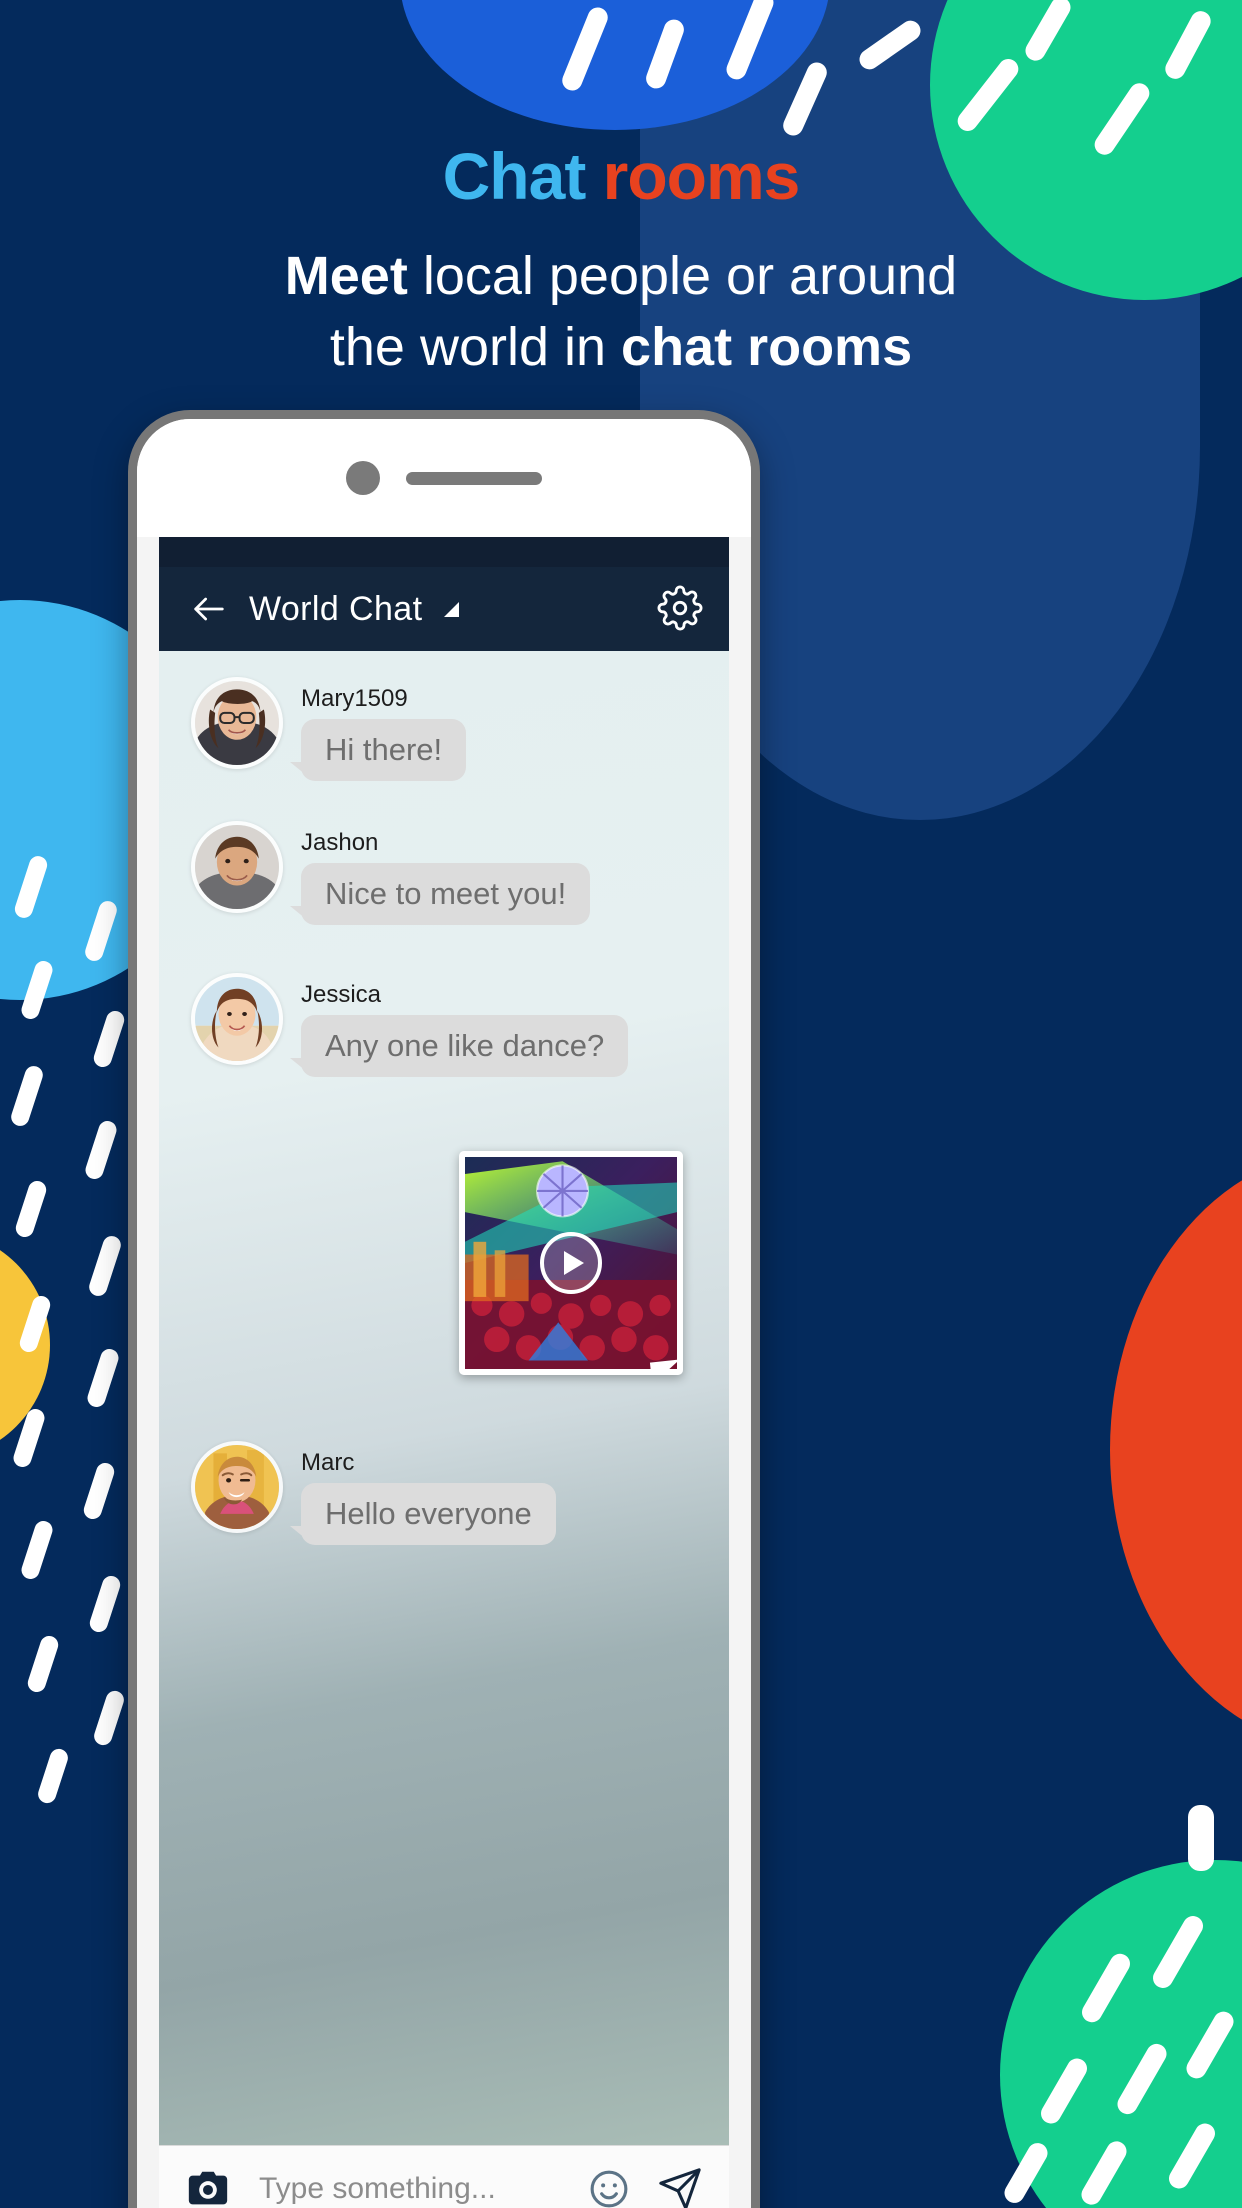 This screenshot has width=1242, height=2208. I want to click on title-part-chat: Chat, so click(522, 176).